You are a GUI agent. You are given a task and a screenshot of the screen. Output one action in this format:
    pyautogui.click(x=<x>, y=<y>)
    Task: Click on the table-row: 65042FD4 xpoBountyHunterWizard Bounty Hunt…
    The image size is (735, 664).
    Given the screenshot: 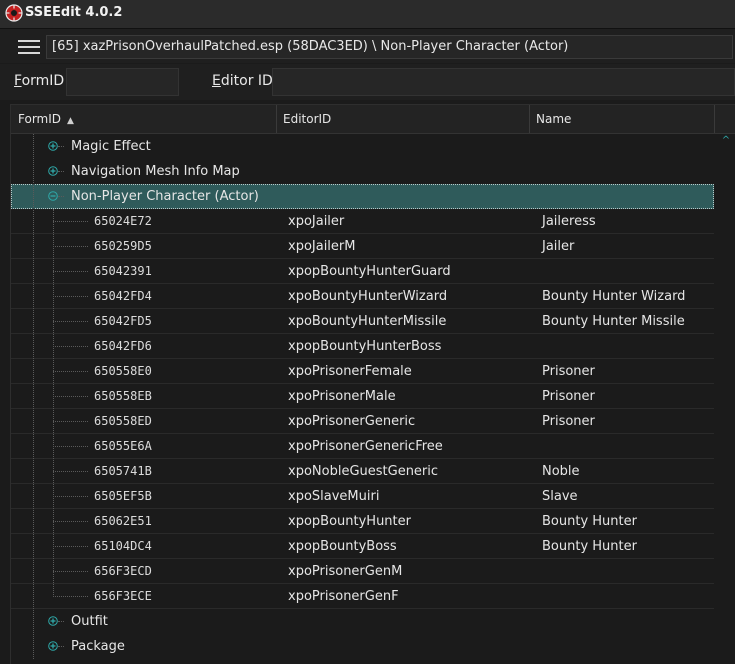 What is the action you would take?
    pyautogui.click(x=362, y=296)
    